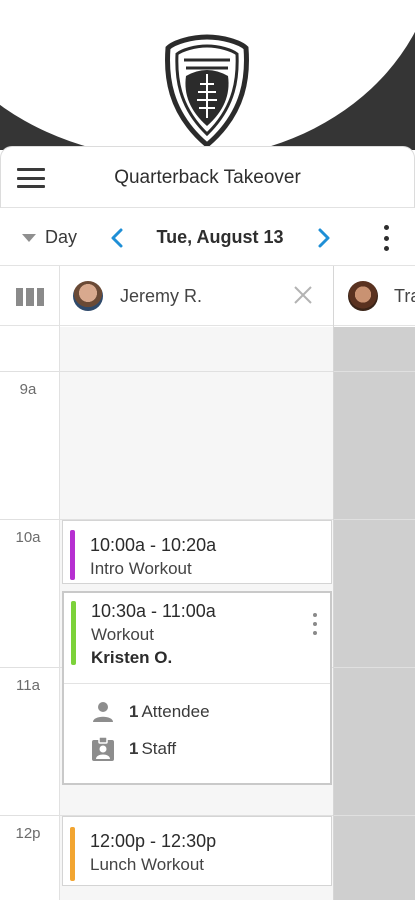  What do you see at coordinates (147, 864) in the screenshot?
I see `event-name: Lunch Workout` at bounding box center [147, 864].